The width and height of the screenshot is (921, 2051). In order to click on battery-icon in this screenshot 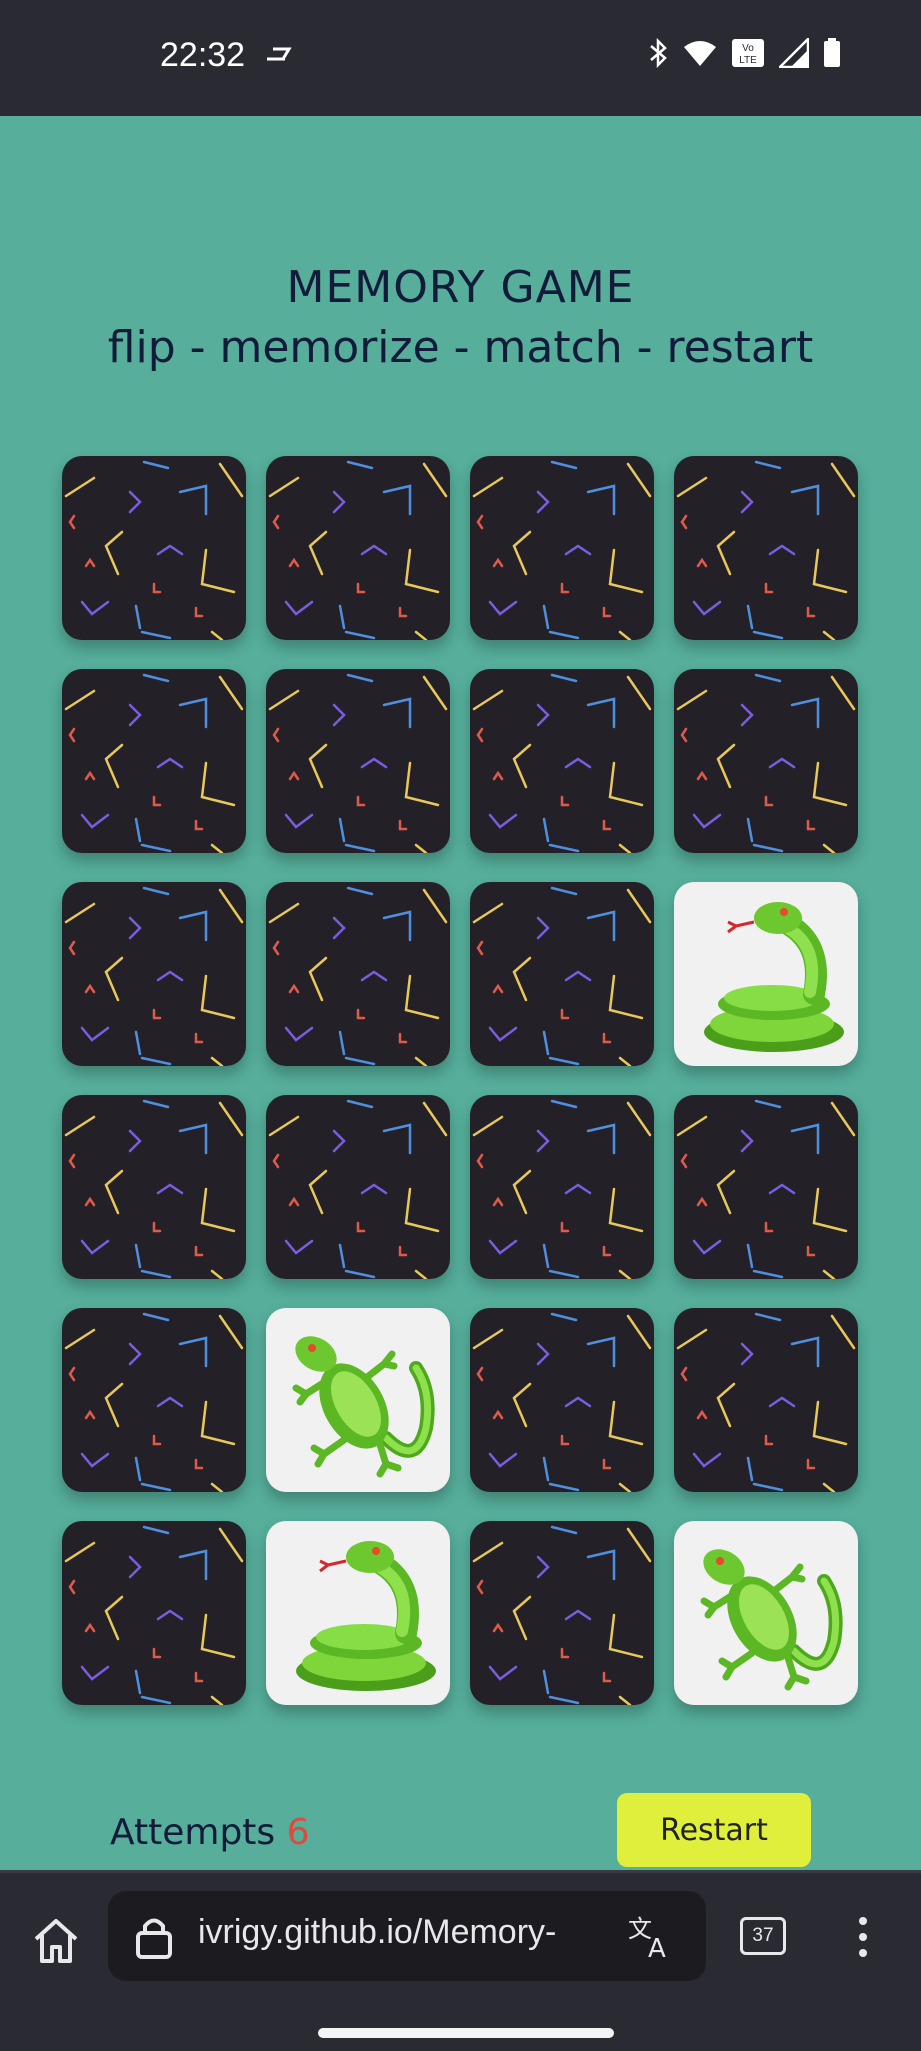, I will do `click(832, 55)`.